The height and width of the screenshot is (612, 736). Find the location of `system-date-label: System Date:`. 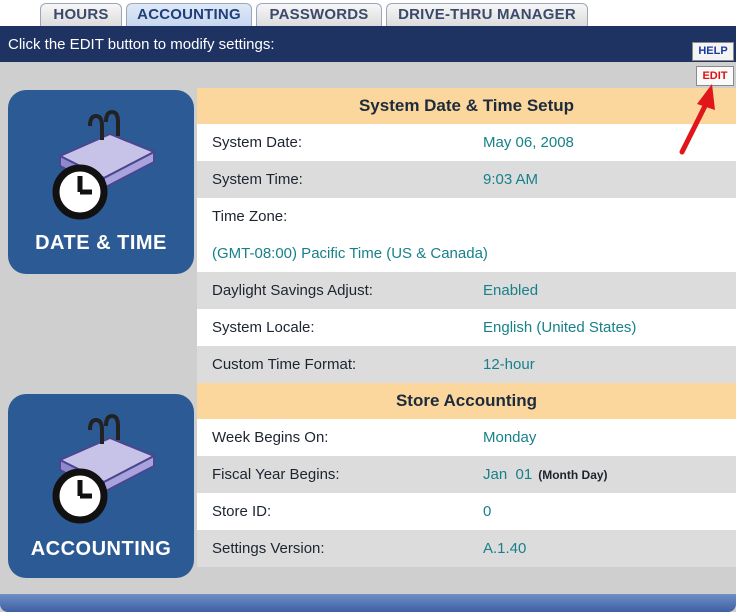

system-date-label: System Date: is located at coordinates (257, 142).